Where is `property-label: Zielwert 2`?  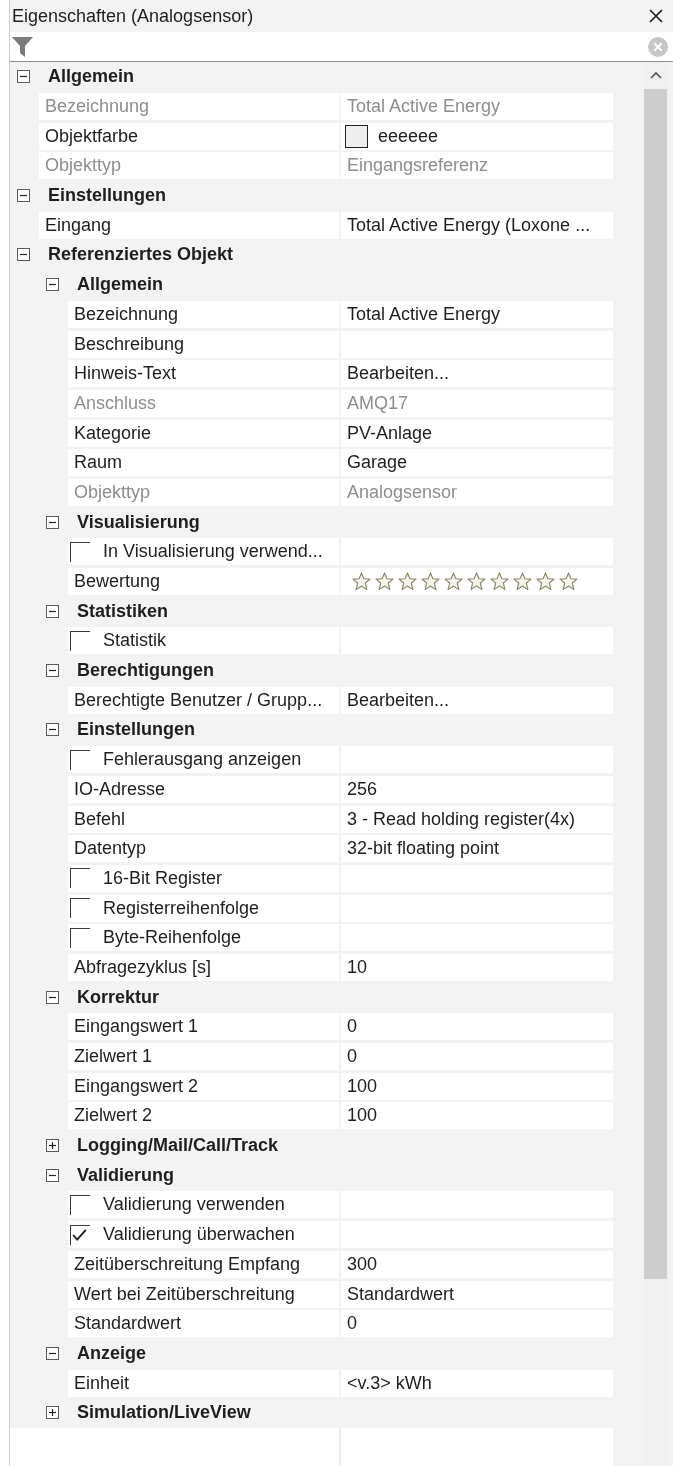 property-label: Zielwert 2 is located at coordinates (203, 1116).